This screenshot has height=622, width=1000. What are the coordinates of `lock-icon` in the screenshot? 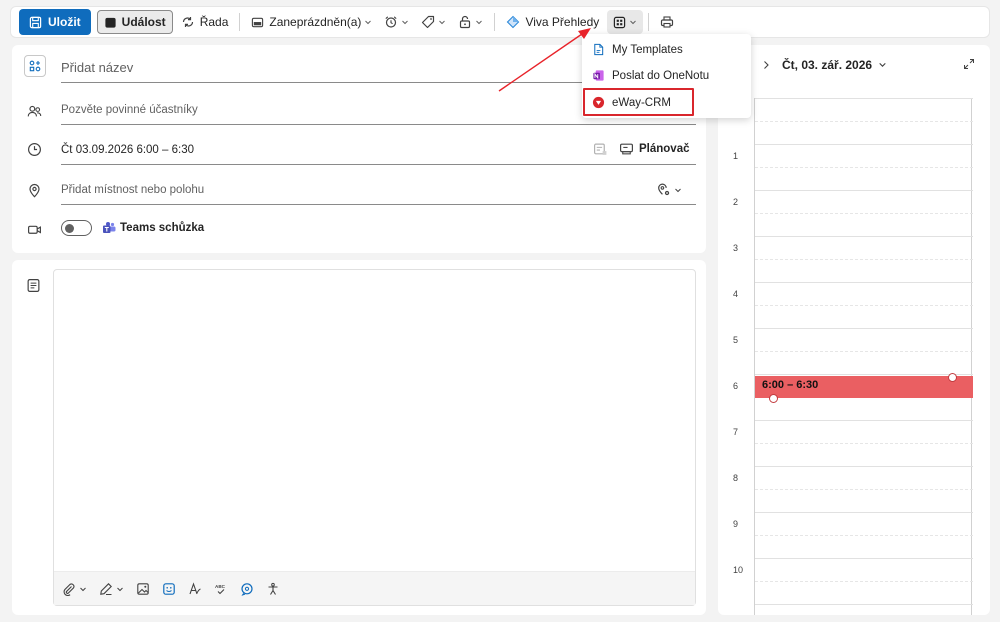 It's located at (465, 22).